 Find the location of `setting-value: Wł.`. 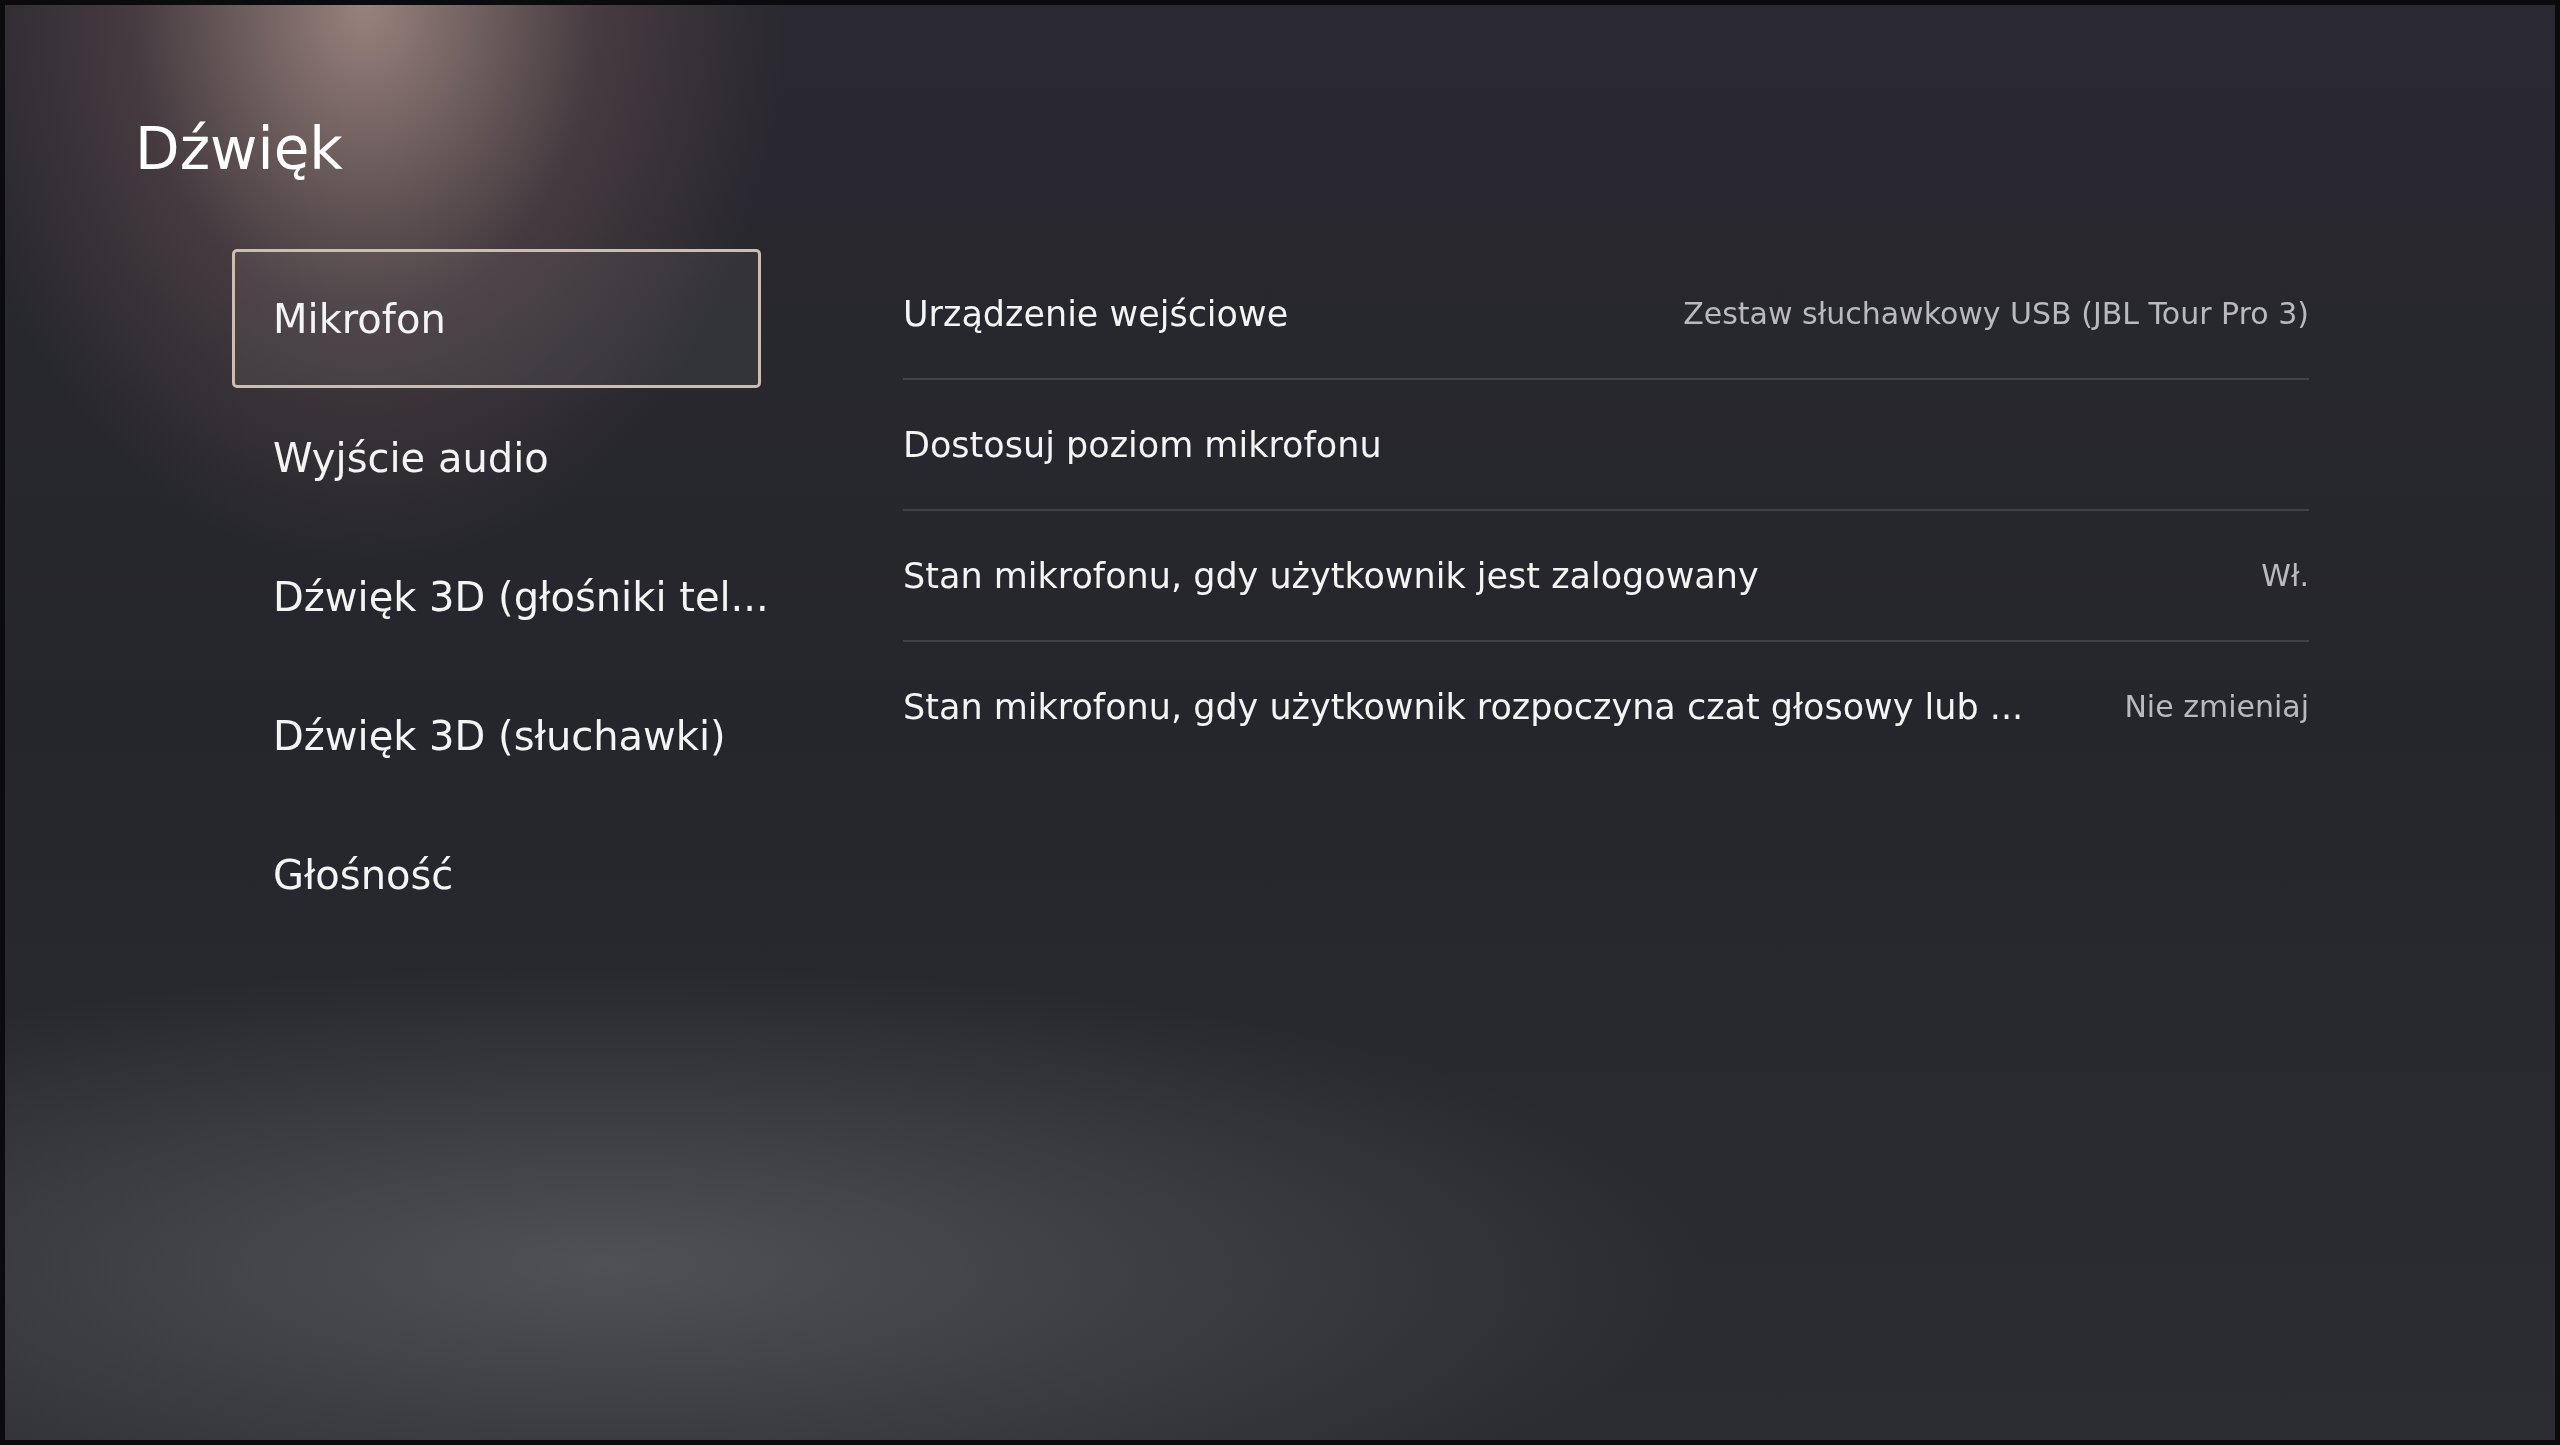

setting-value: Wł. is located at coordinates (2285, 575).